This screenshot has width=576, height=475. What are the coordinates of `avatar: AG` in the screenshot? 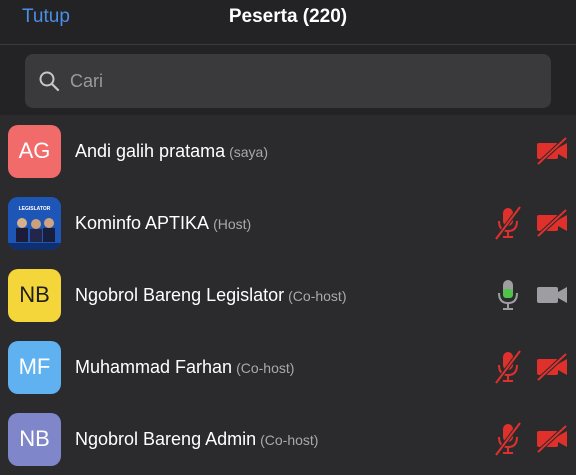 It's located at (34, 151).